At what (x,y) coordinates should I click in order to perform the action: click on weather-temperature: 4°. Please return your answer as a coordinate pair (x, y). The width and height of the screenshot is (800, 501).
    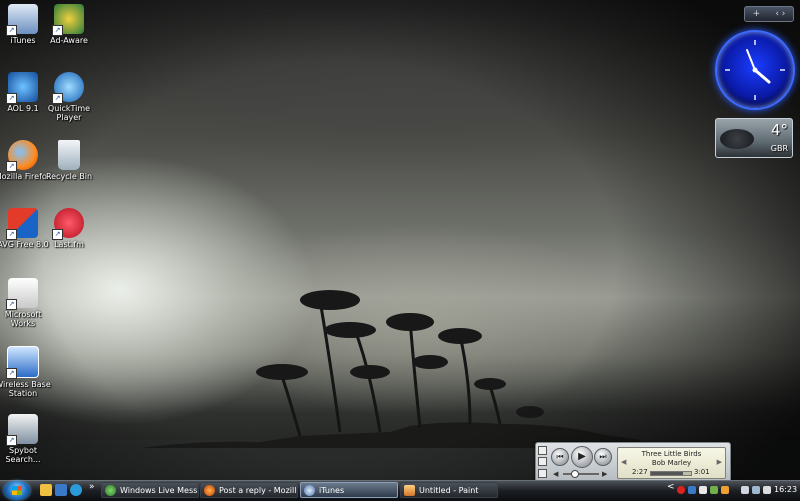
    Looking at the image, I should click on (779, 130).